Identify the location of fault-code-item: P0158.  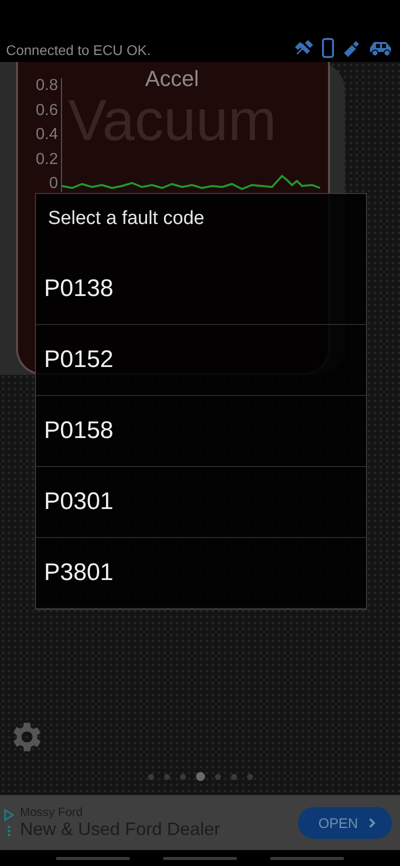
(201, 431).